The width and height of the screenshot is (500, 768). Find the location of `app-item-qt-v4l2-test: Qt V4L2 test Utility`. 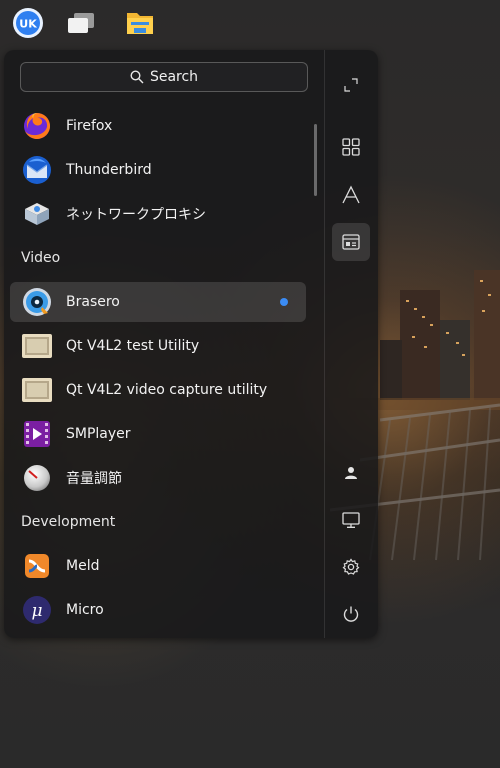

app-item-qt-v4l2-test: Qt V4L2 test Utility is located at coordinates (158, 346).